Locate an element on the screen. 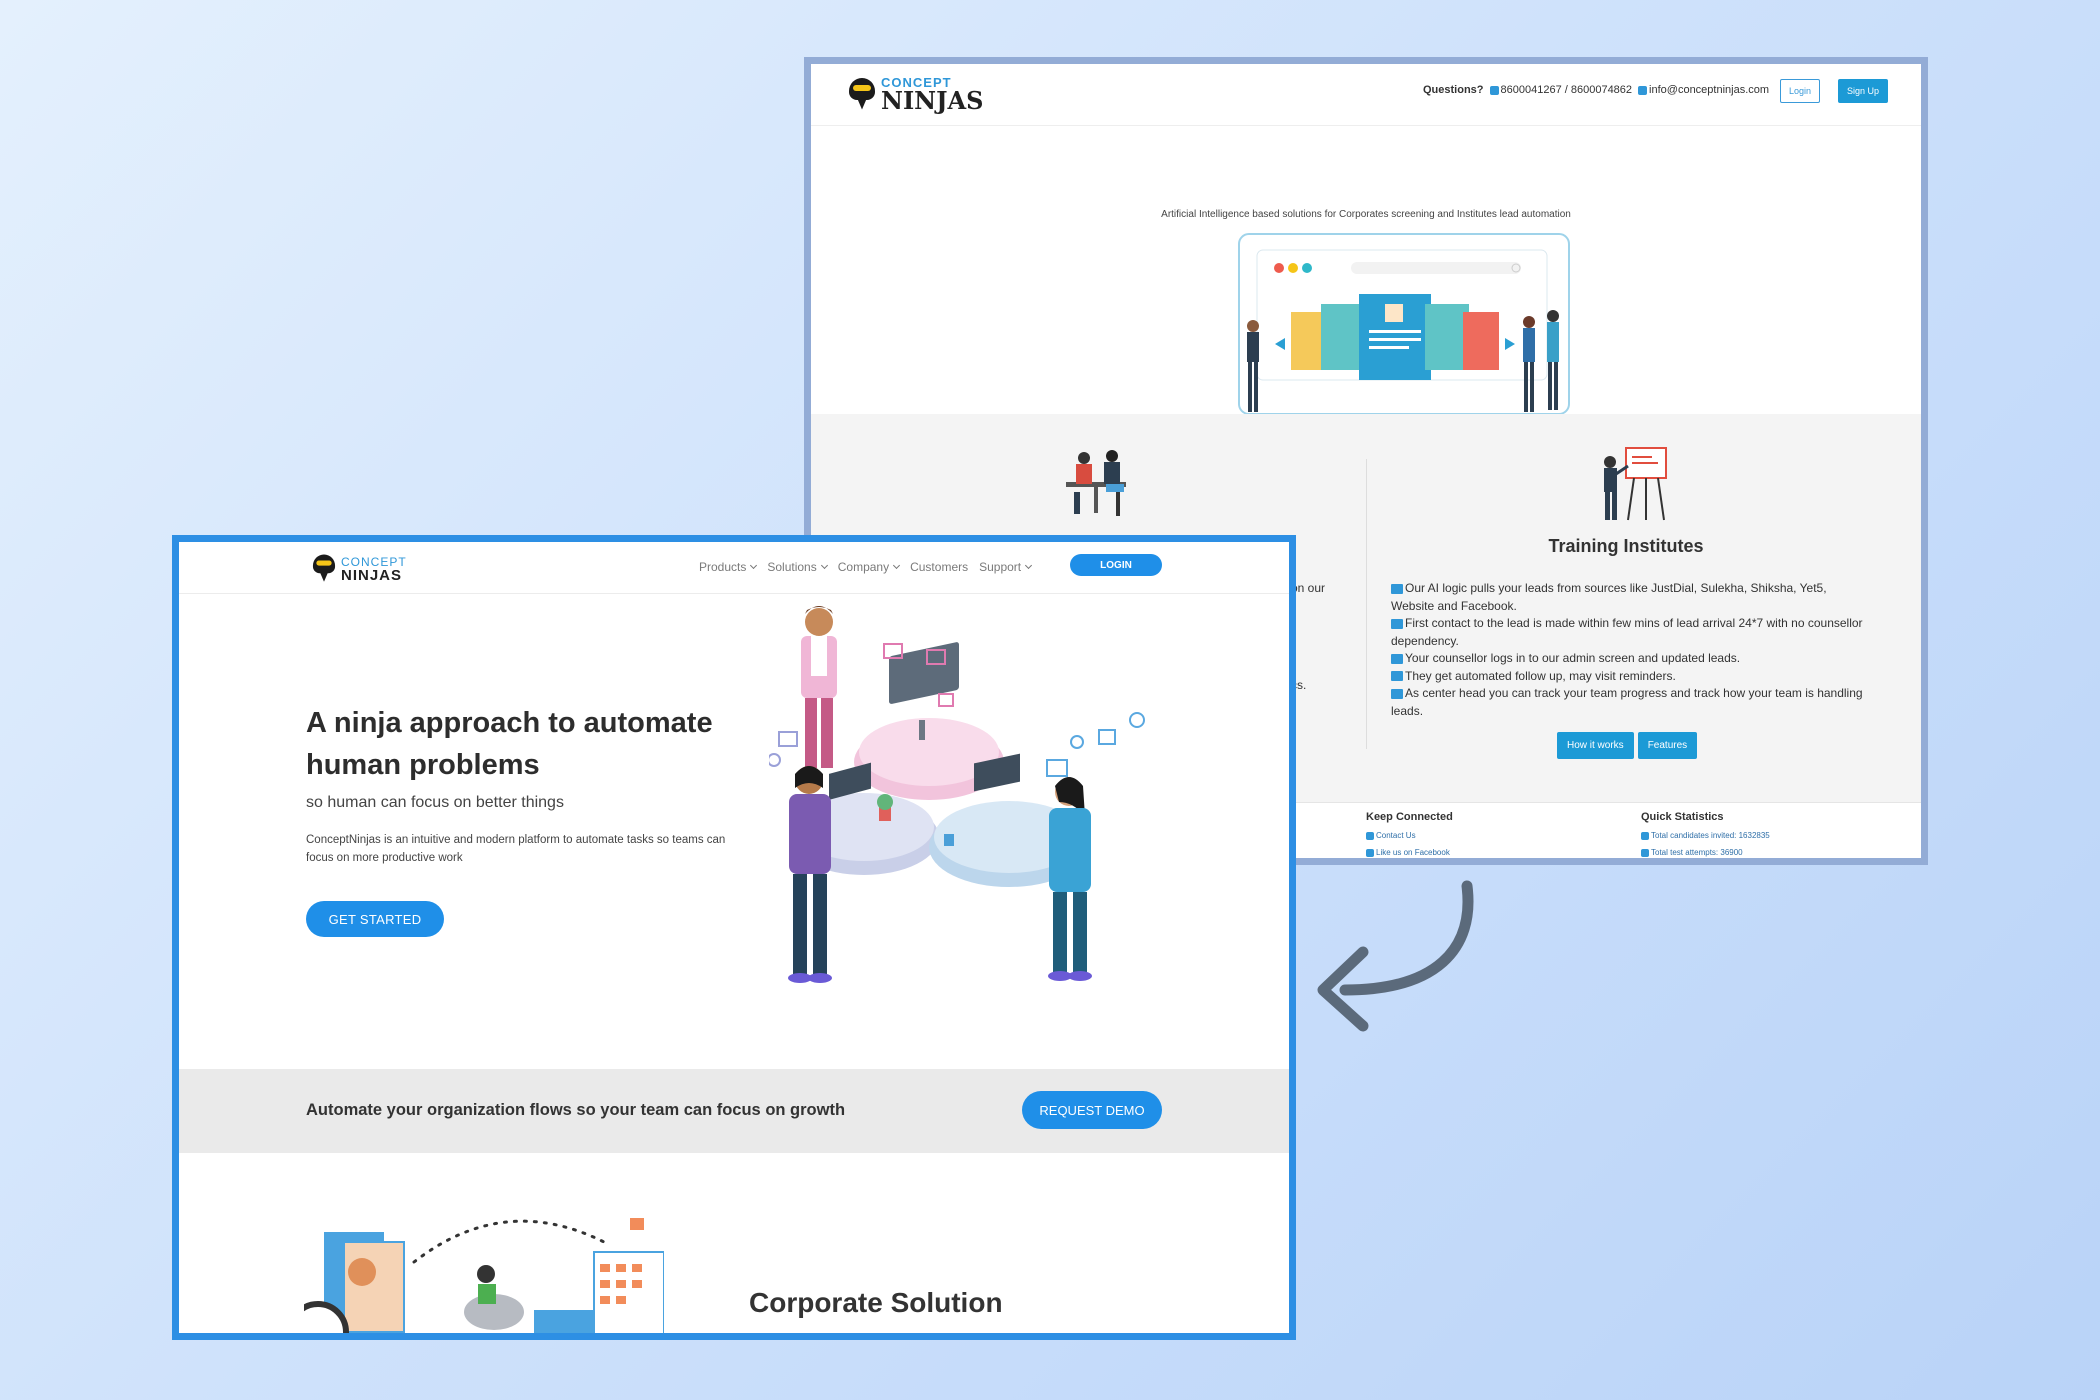 Image resolution: width=2100 pixels, height=1400 pixels. features-button: Features is located at coordinates (1667, 745).